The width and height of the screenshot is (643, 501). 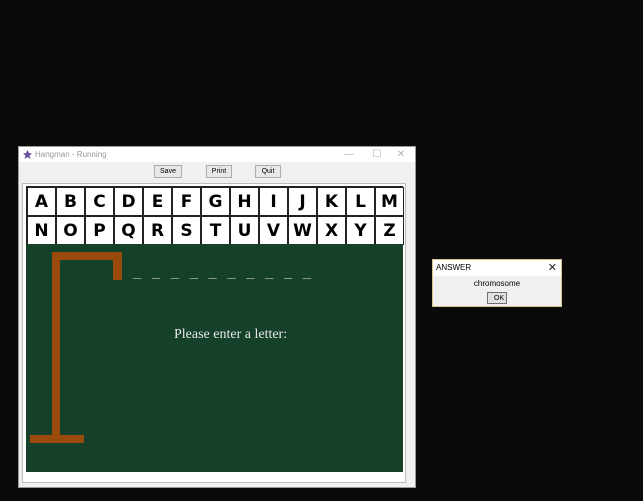 I want to click on letter-button: Y, so click(x=360, y=230).